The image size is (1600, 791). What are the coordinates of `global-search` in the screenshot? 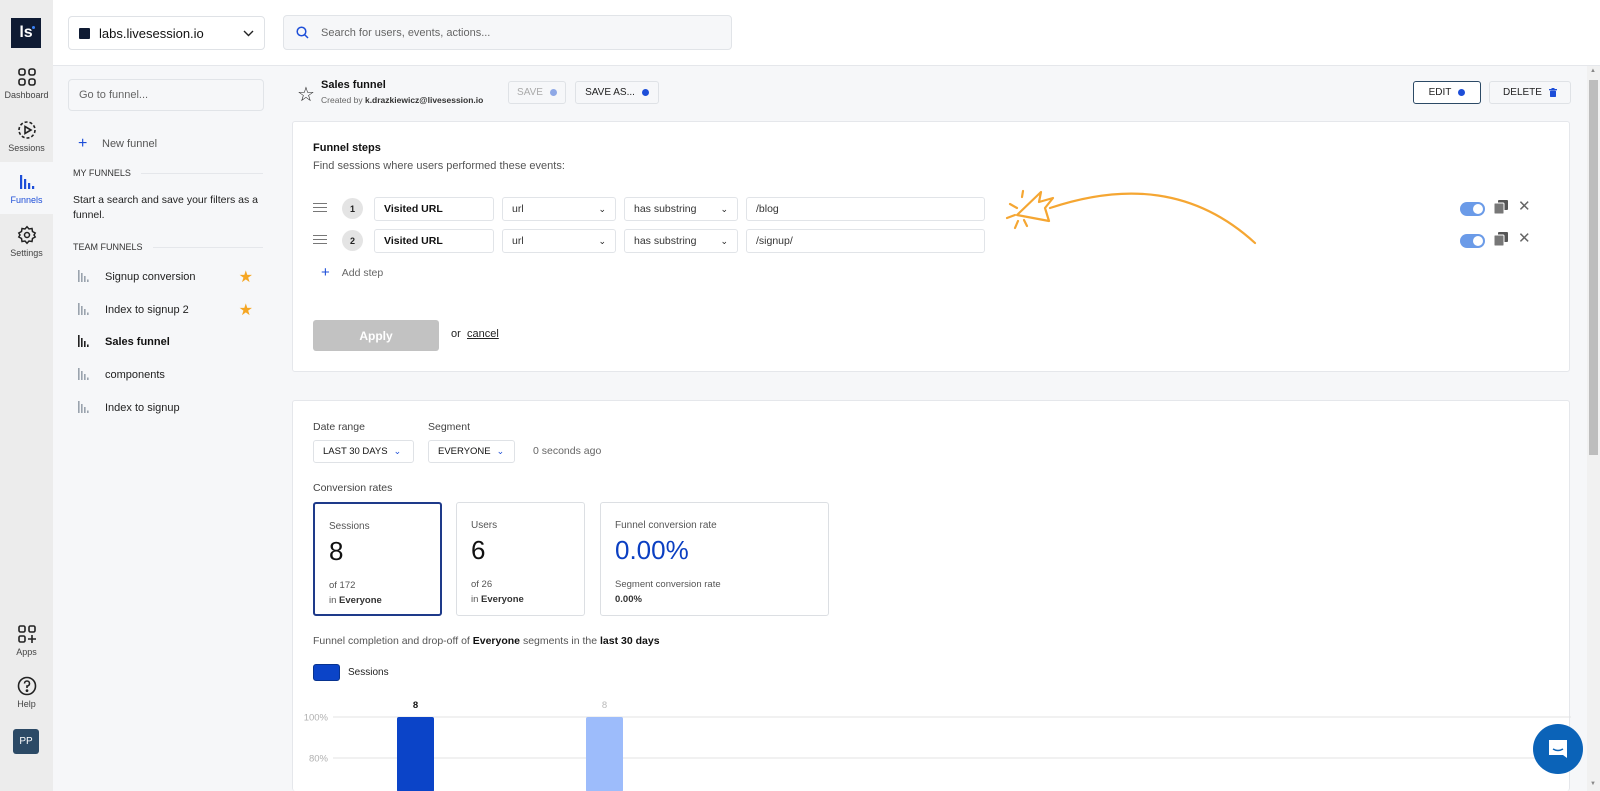 It's located at (507, 32).